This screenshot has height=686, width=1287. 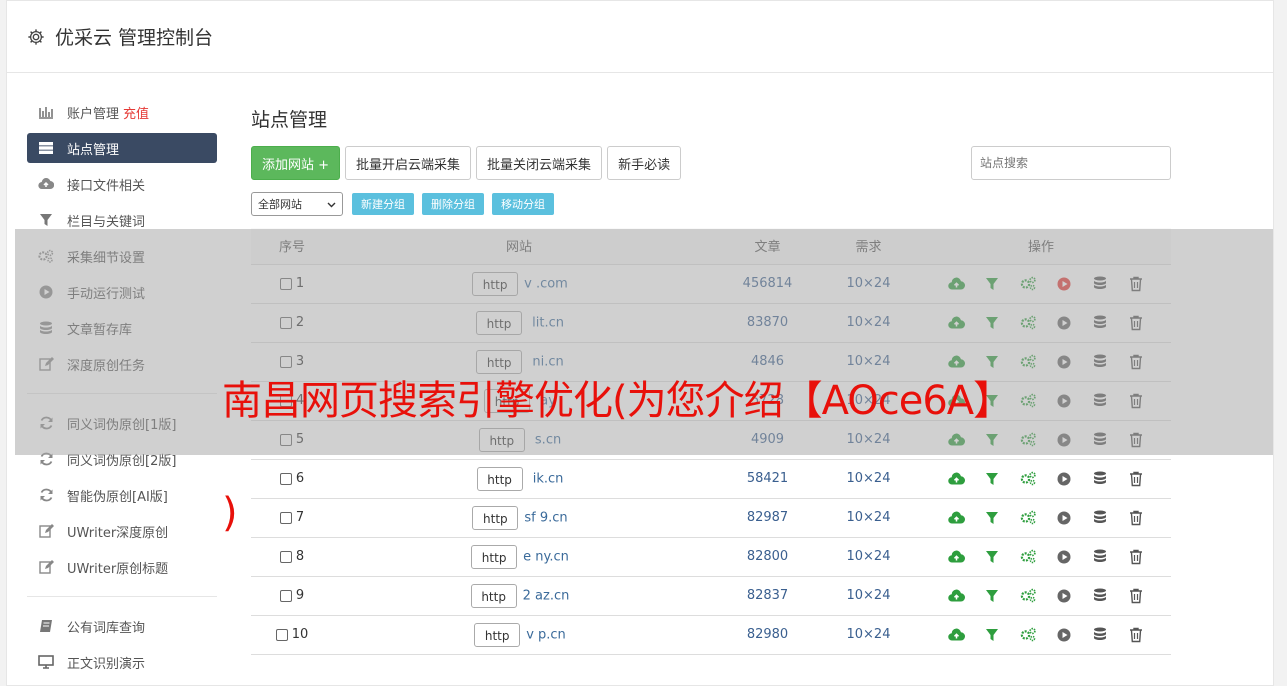 I want to click on site-domain-link: sf 9.cn, so click(x=545, y=517).